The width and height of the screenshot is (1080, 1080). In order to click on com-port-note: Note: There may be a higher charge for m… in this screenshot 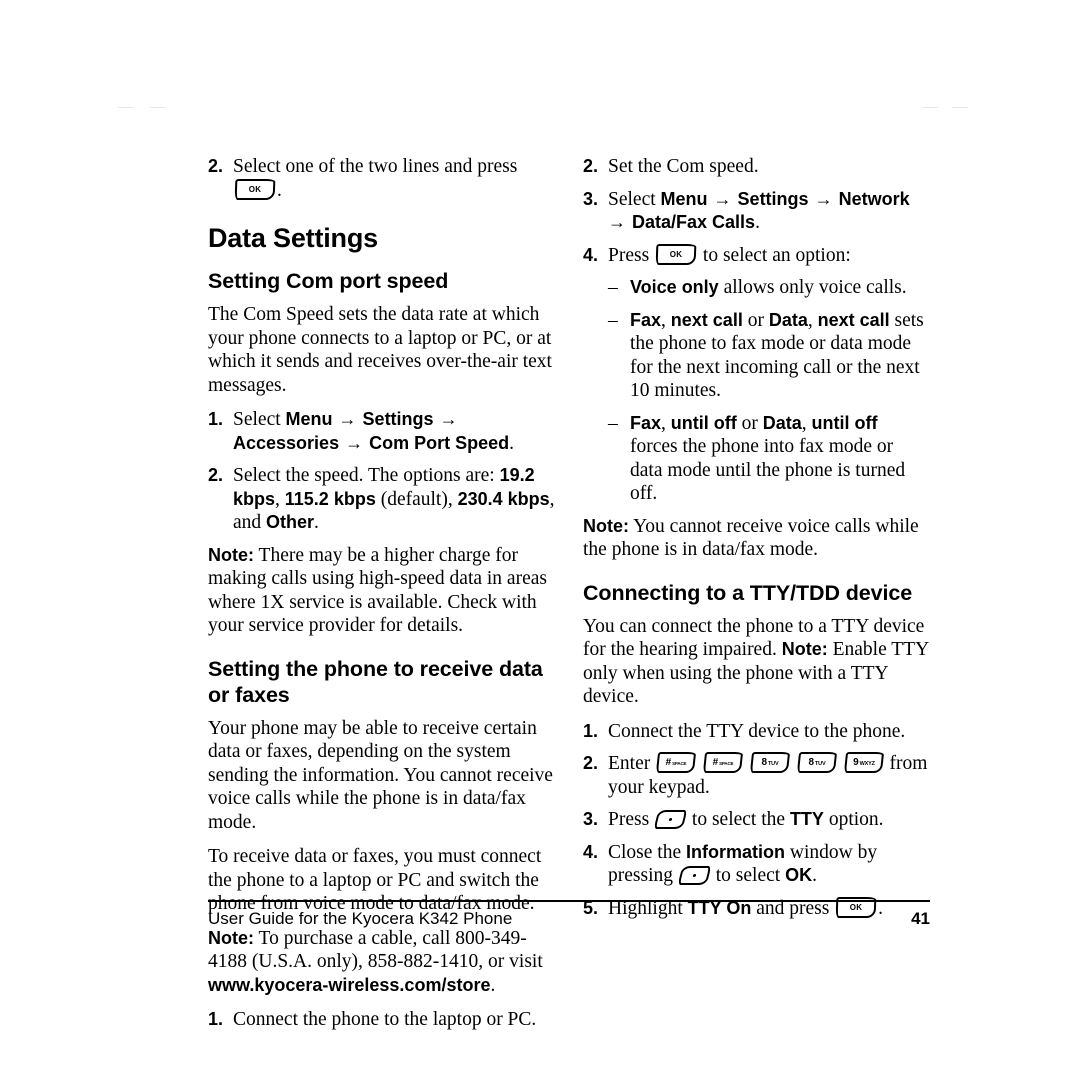, I will do `click(381, 591)`.